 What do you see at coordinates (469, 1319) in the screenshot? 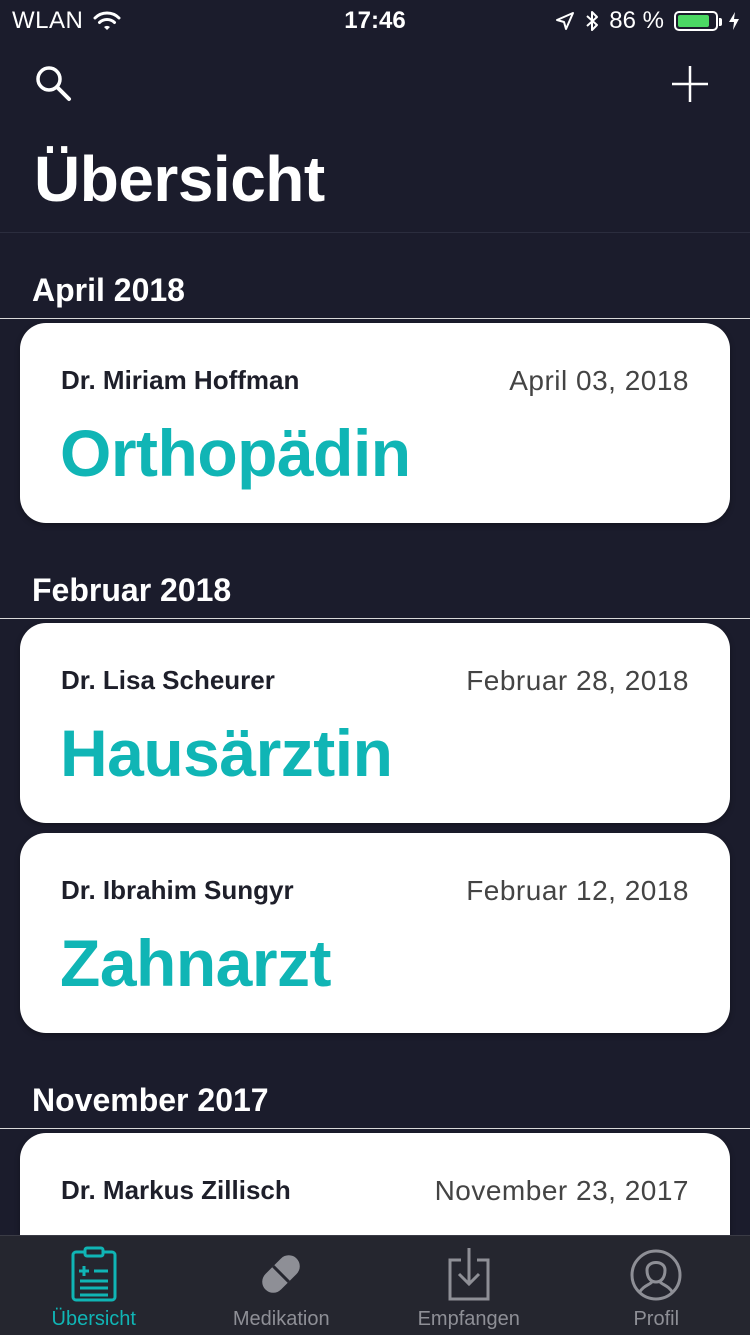
I see `tab-label: Empfangen` at bounding box center [469, 1319].